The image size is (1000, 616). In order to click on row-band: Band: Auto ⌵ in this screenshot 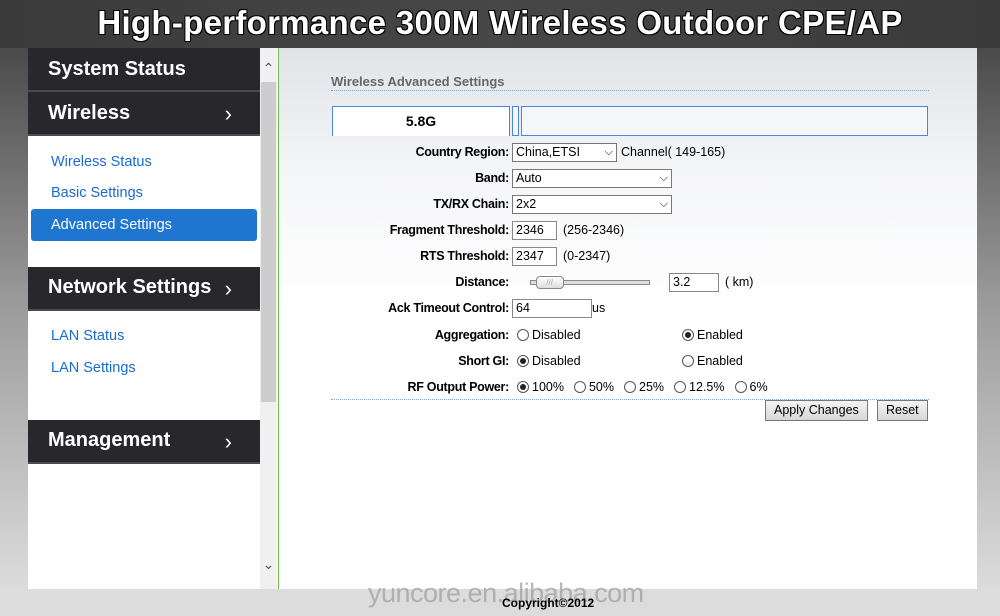, I will do `click(628, 179)`.